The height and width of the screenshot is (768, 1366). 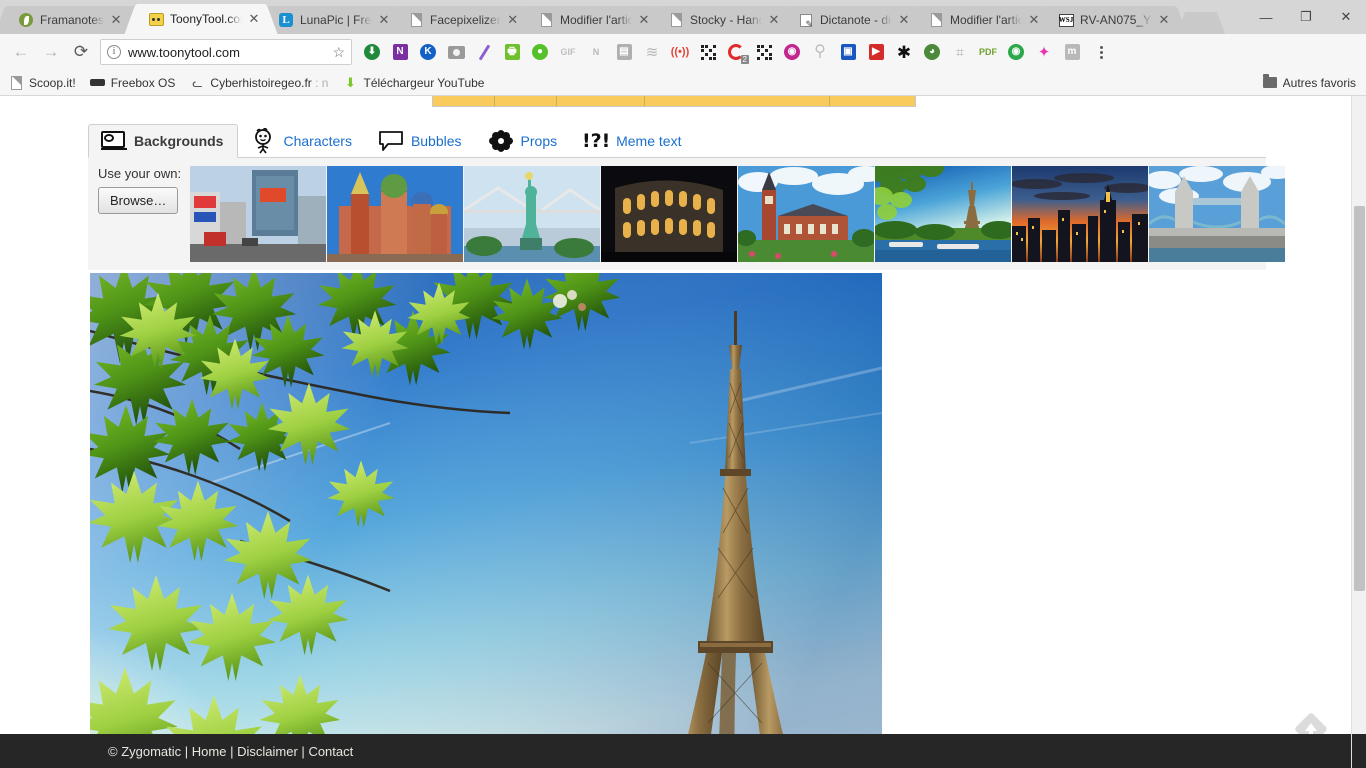 What do you see at coordinates (421, 140) in the screenshot?
I see `editor-tab-bubbles: Bubbles` at bounding box center [421, 140].